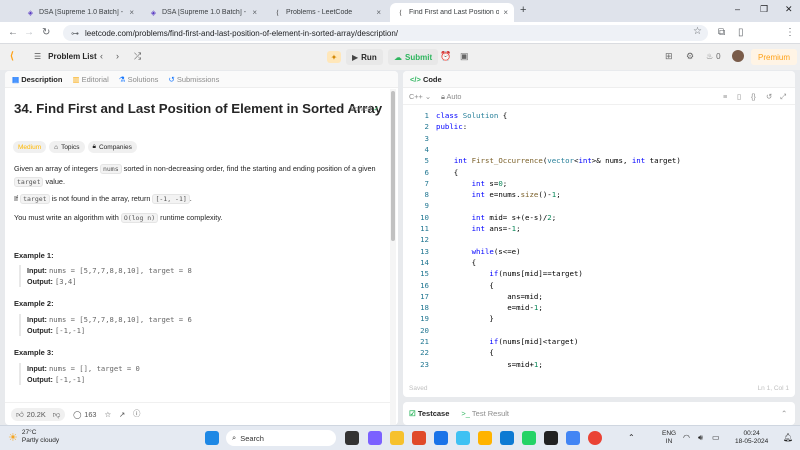  I want to click on tray-chevron-icon: ⌃, so click(631, 437).